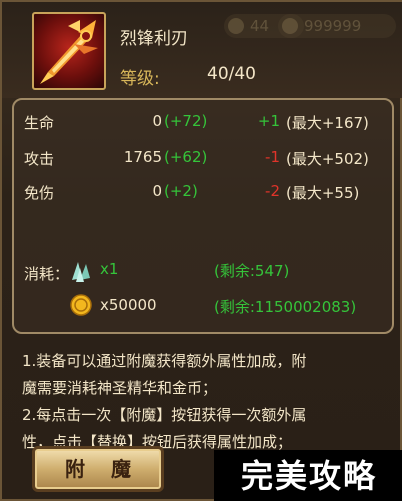 This screenshot has height=501, width=402. I want to click on crystal-icon, so click(81, 272).